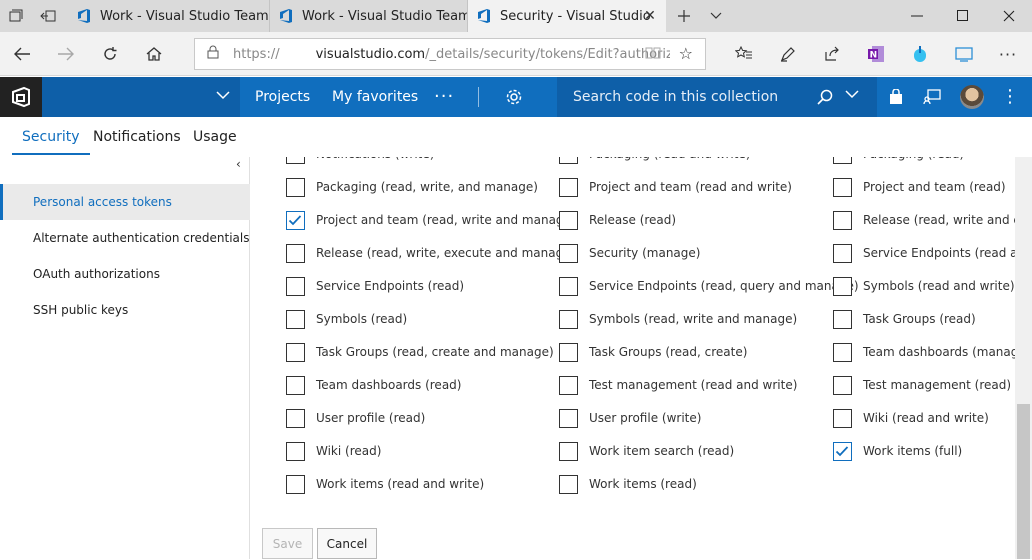  Describe the element at coordinates (375, 97) in the screenshot. I see `nav-my-favorites: My favorites` at that location.